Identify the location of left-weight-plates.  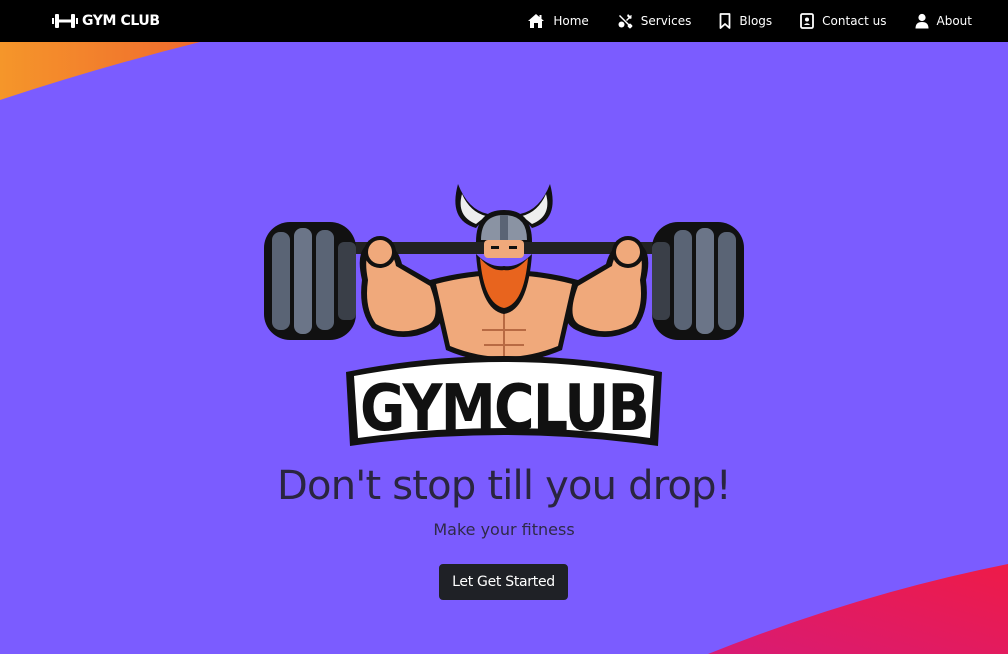
(310, 281).